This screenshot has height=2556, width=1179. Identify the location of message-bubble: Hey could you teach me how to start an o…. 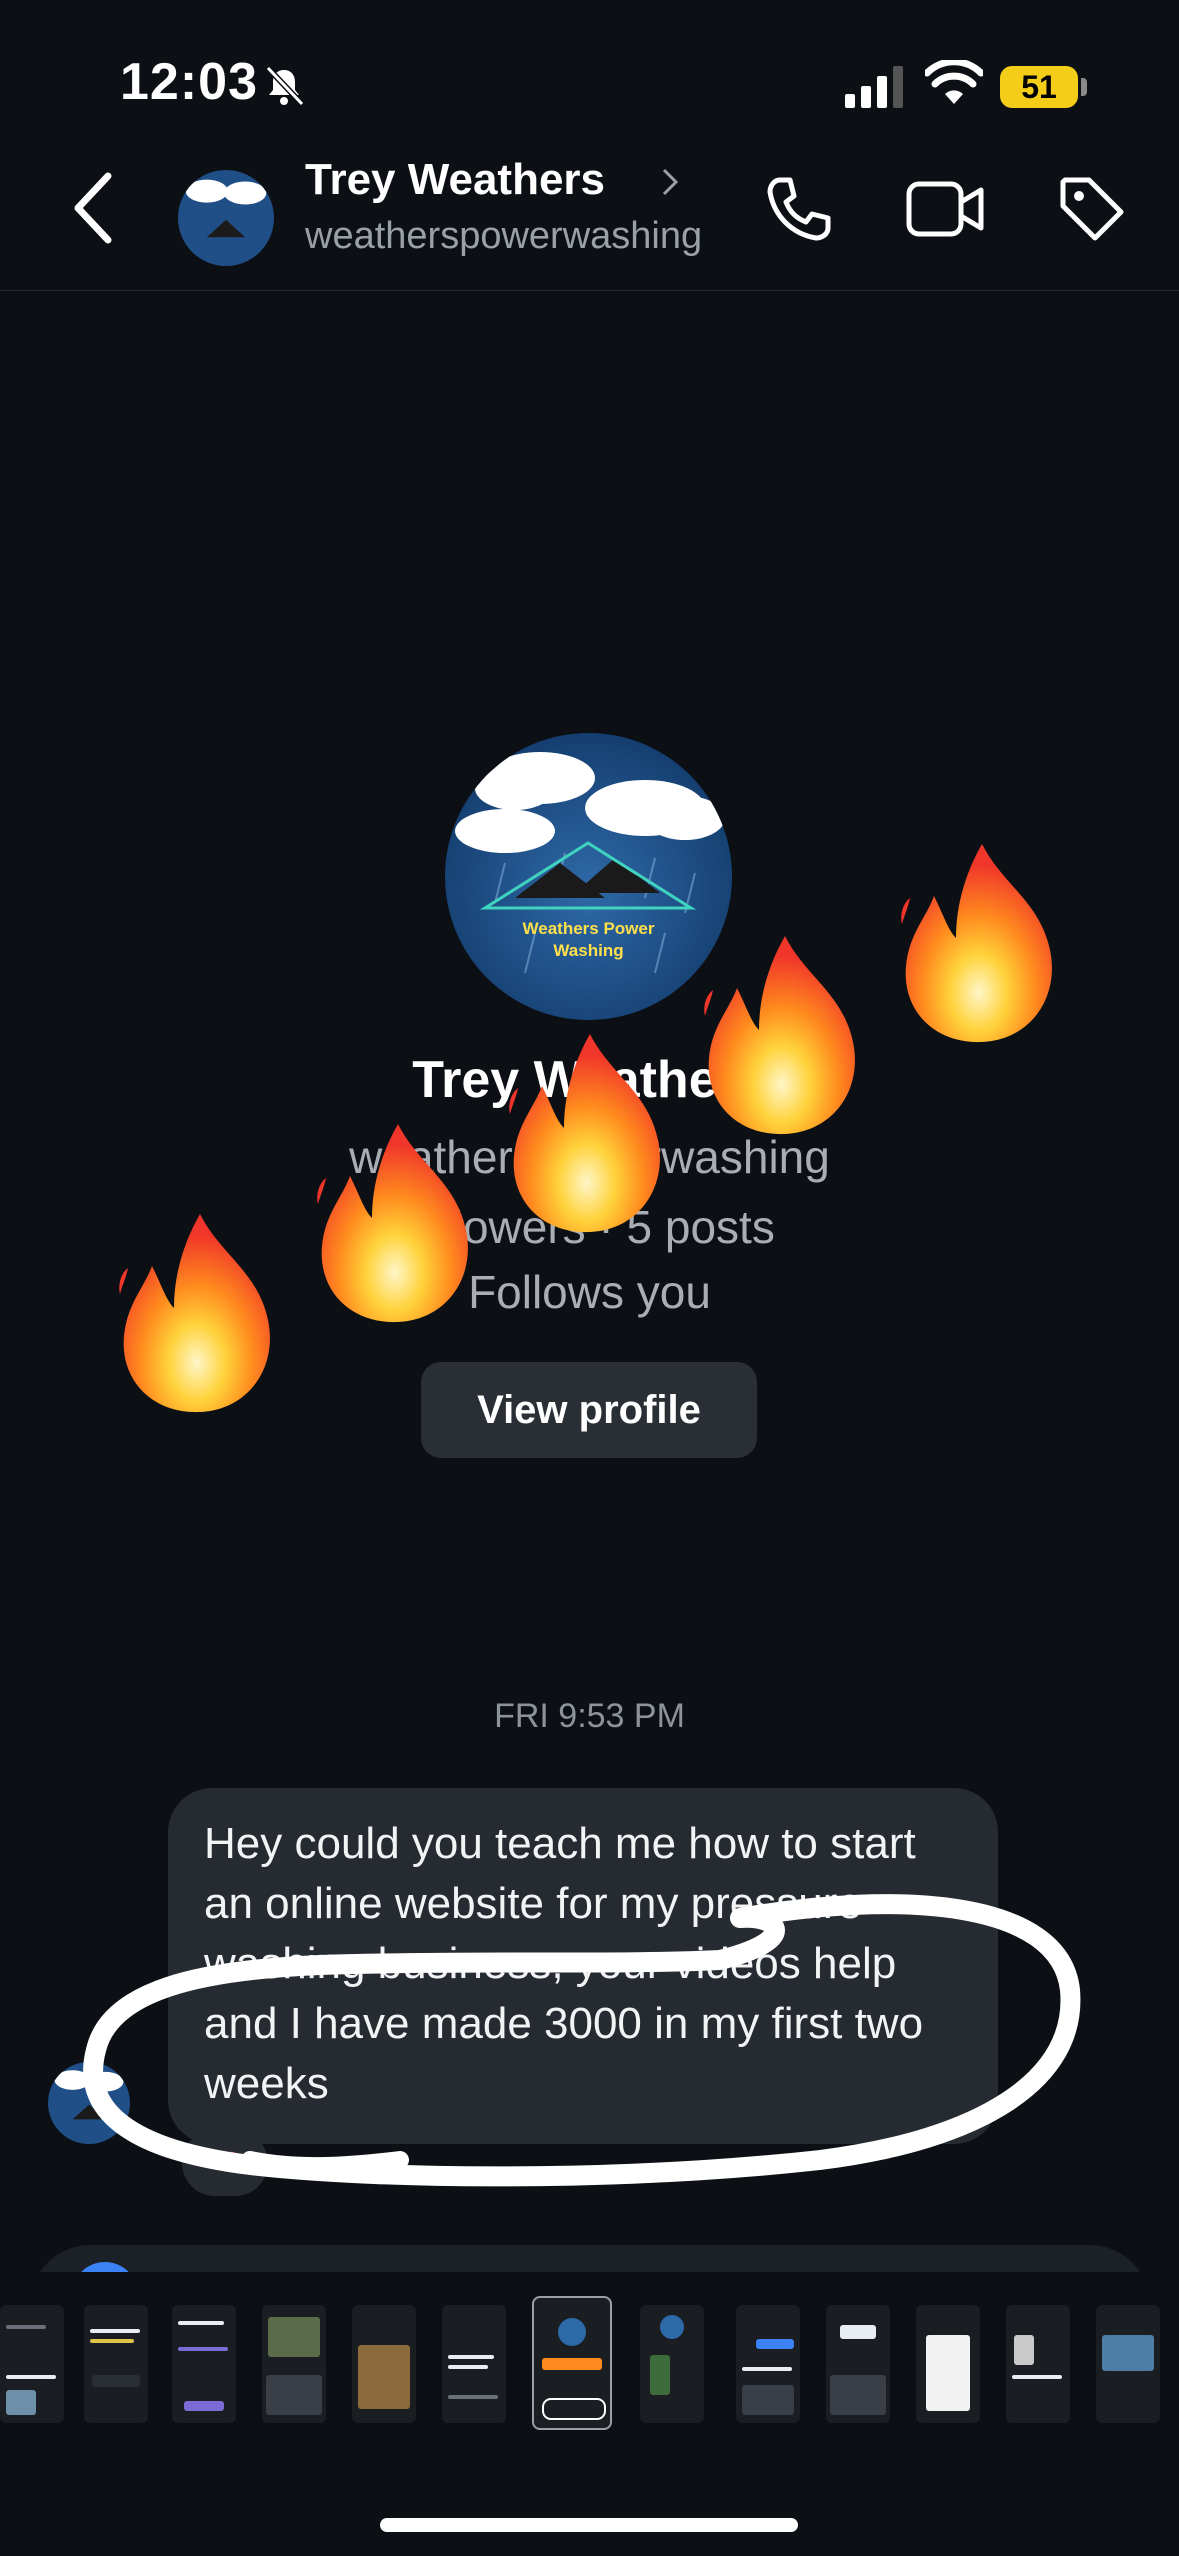
(583, 1966).